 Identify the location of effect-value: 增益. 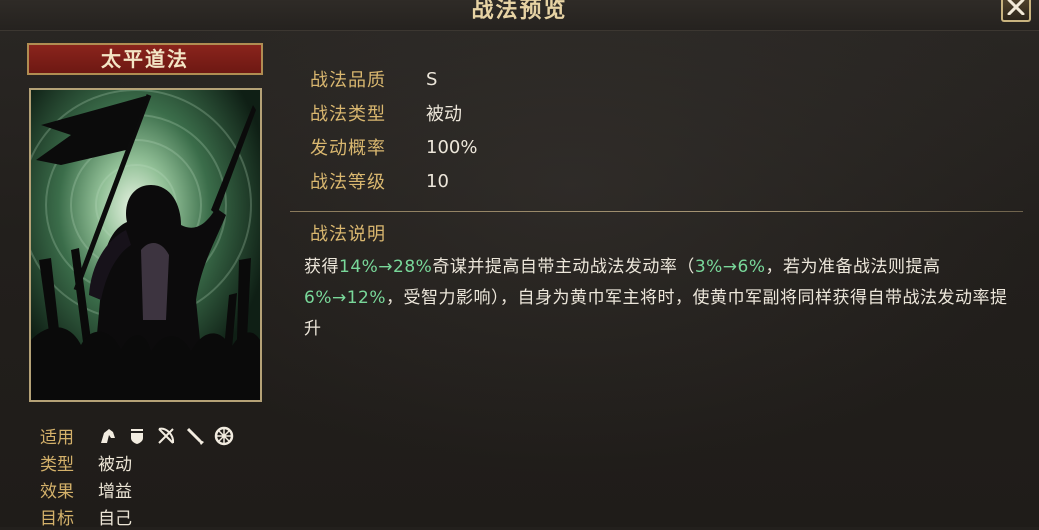
(115, 492).